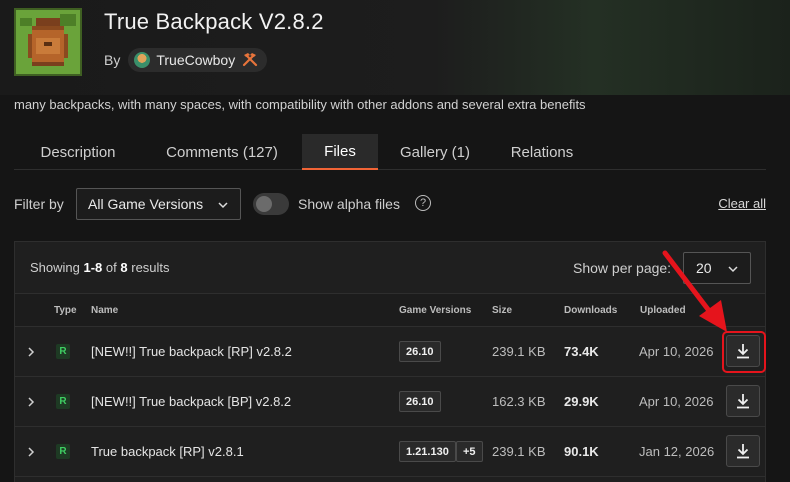 The width and height of the screenshot is (790, 482). Describe the element at coordinates (427, 451) in the screenshot. I see `game-version-chip: 1.21.130` at that location.